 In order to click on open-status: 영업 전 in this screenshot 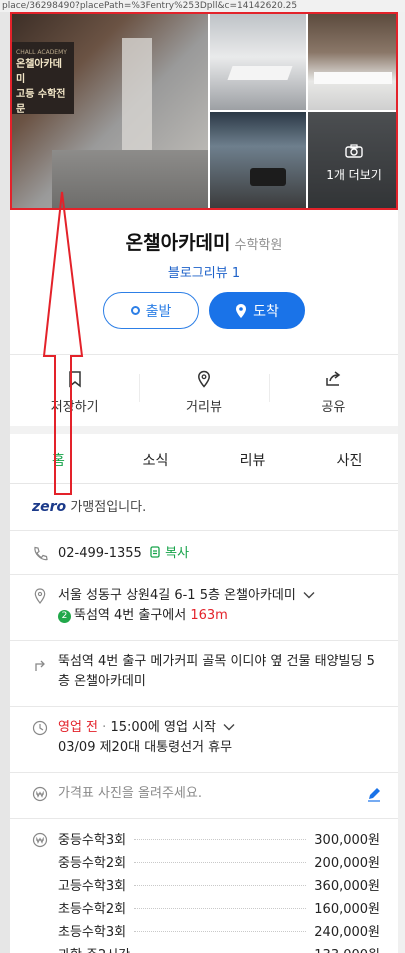, I will do `click(78, 727)`.